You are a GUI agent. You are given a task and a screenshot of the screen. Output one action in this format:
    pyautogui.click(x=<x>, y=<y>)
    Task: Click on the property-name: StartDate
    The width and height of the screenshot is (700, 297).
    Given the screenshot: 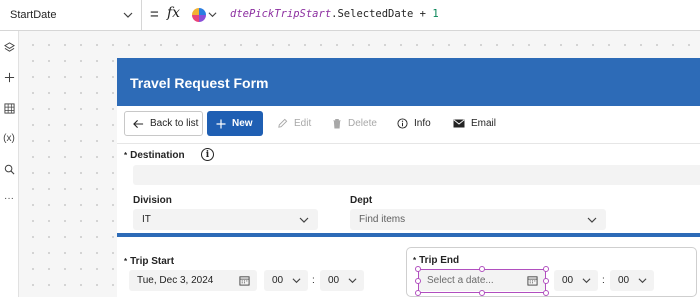 What is the action you would take?
    pyautogui.click(x=33, y=15)
    